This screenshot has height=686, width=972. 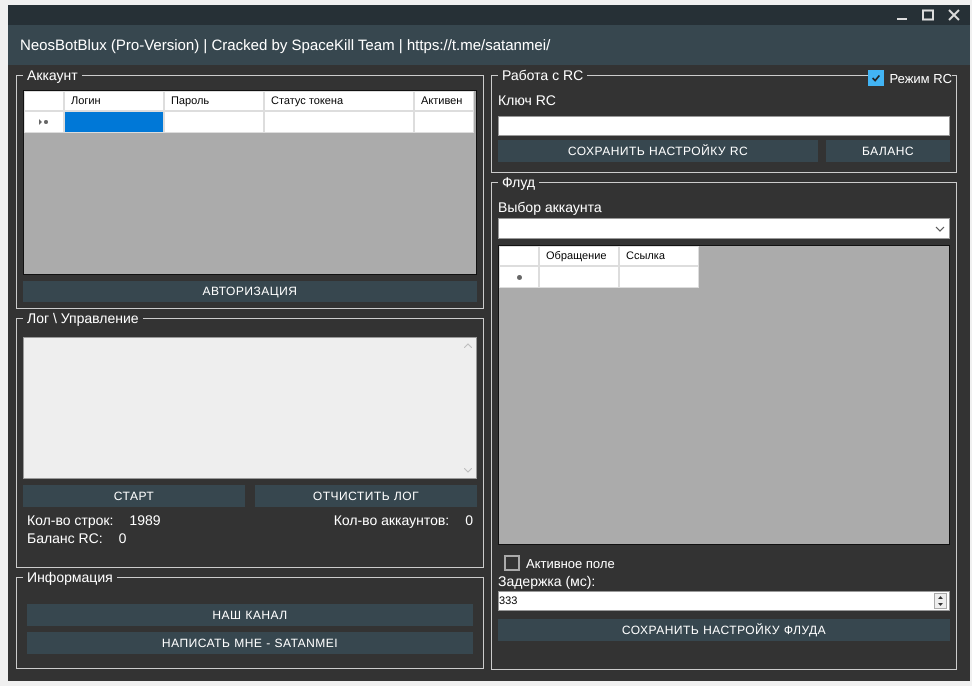 What do you see at coordinates (550, 207) in the screenshot?
I see `field-label: Выбор аккаунта` at bounding box center [550, 207].